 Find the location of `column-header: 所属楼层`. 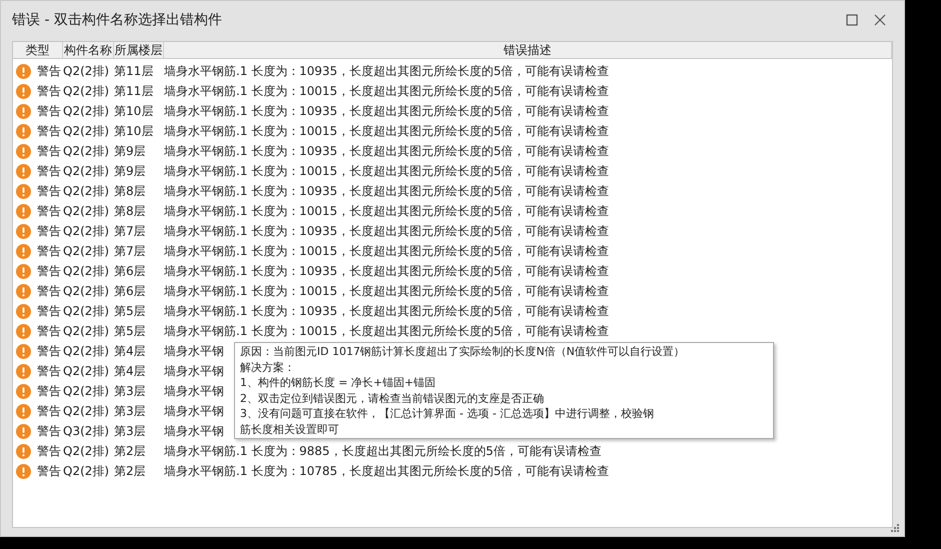

column-header: 所属楼层 is located at coordinates (139, 50).